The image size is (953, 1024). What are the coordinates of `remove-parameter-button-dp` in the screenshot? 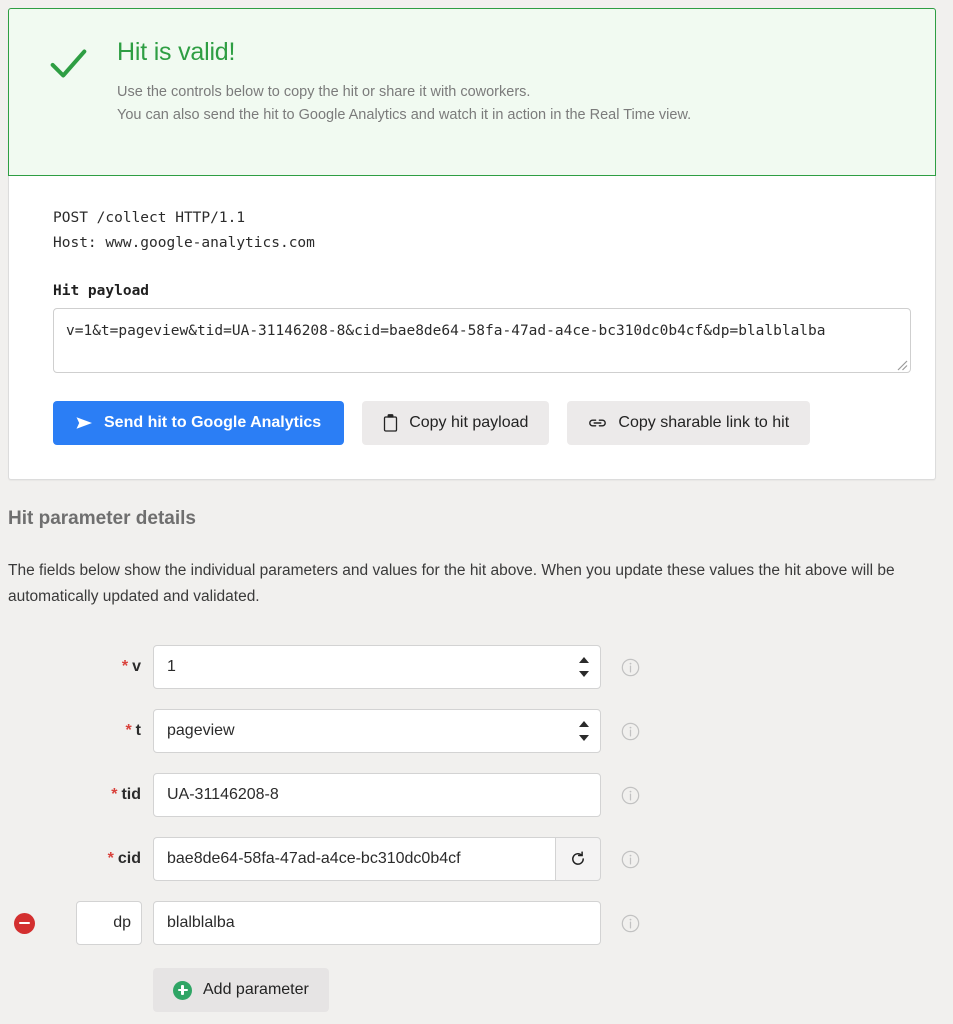 It's located at (24, 923).